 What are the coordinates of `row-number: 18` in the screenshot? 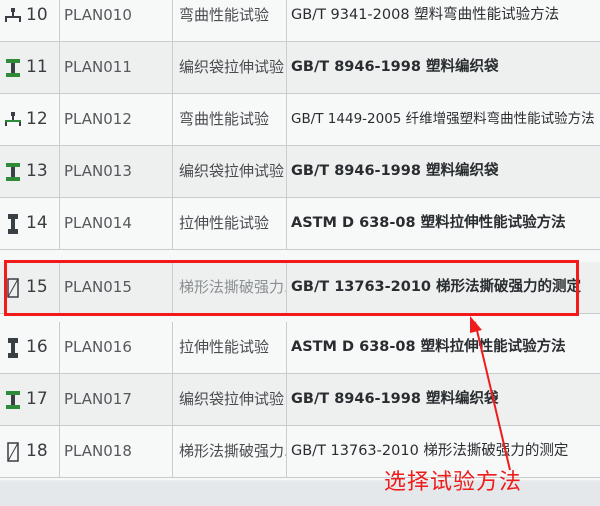 It's located at (37, 451).